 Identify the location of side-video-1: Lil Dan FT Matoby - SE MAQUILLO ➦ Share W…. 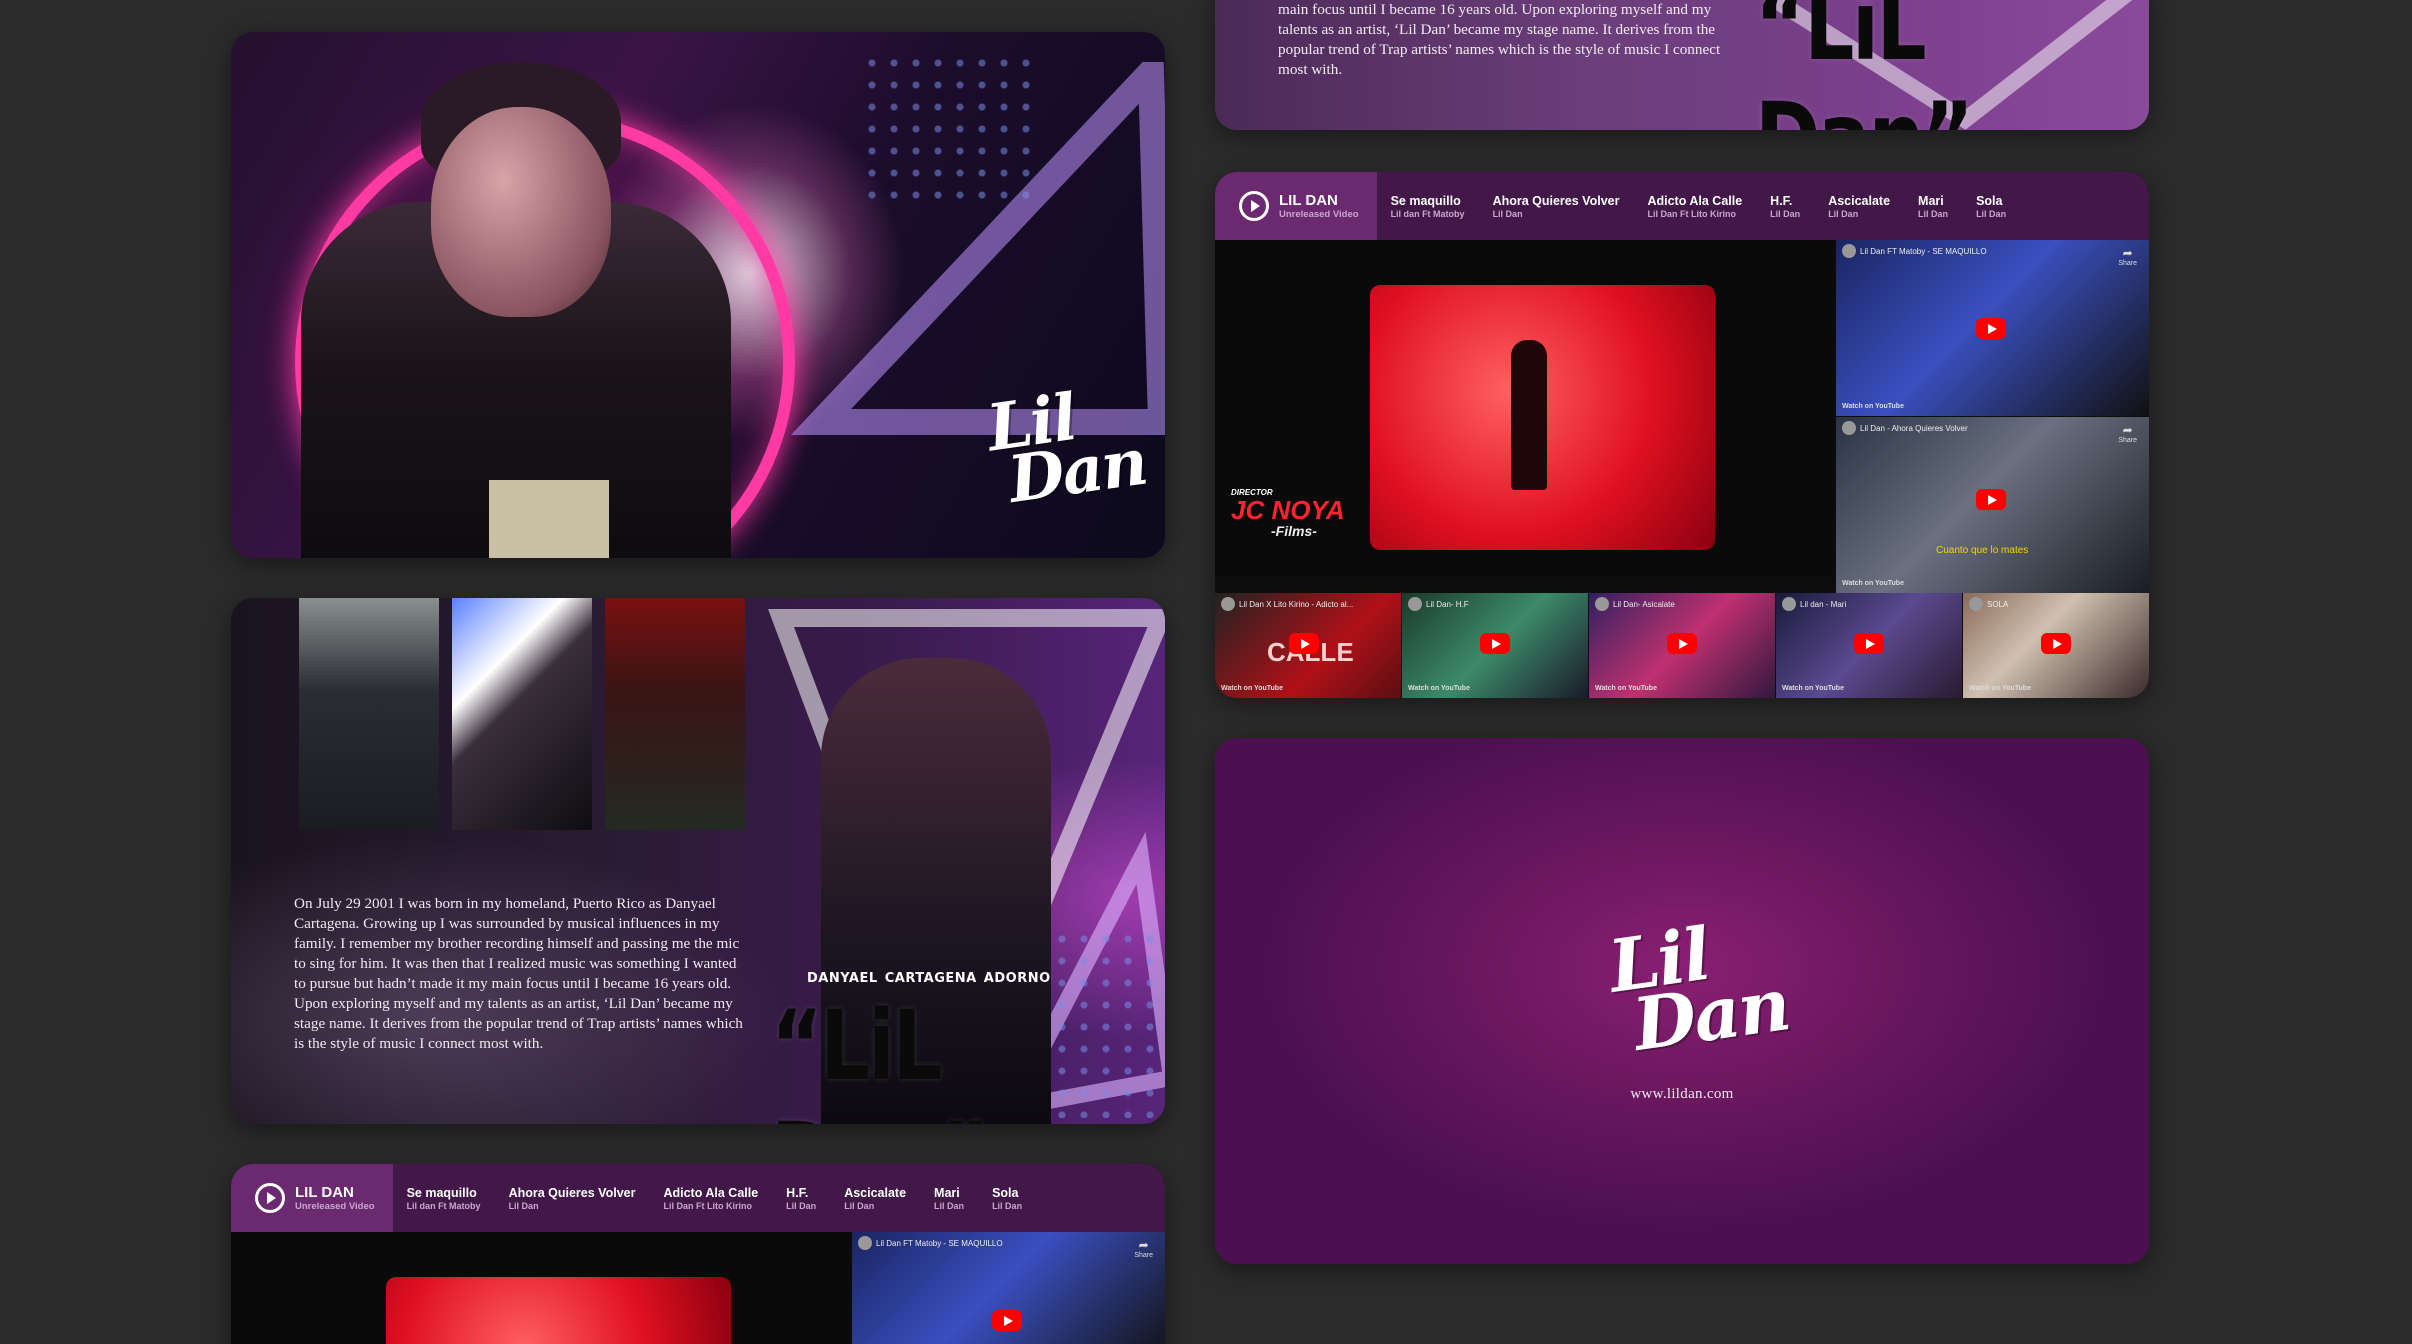
(1992, 328).